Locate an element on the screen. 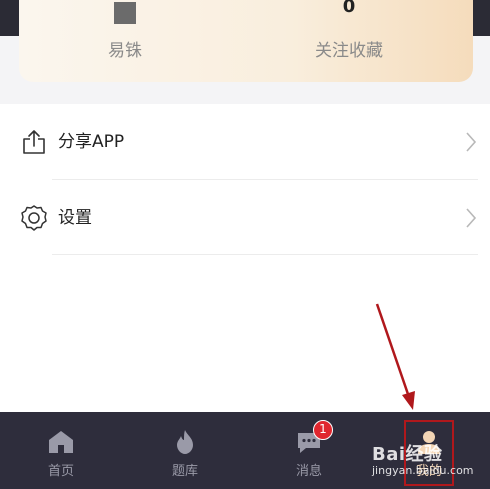  tab-messages-label: 消息 is located at coordinates (308, 471).